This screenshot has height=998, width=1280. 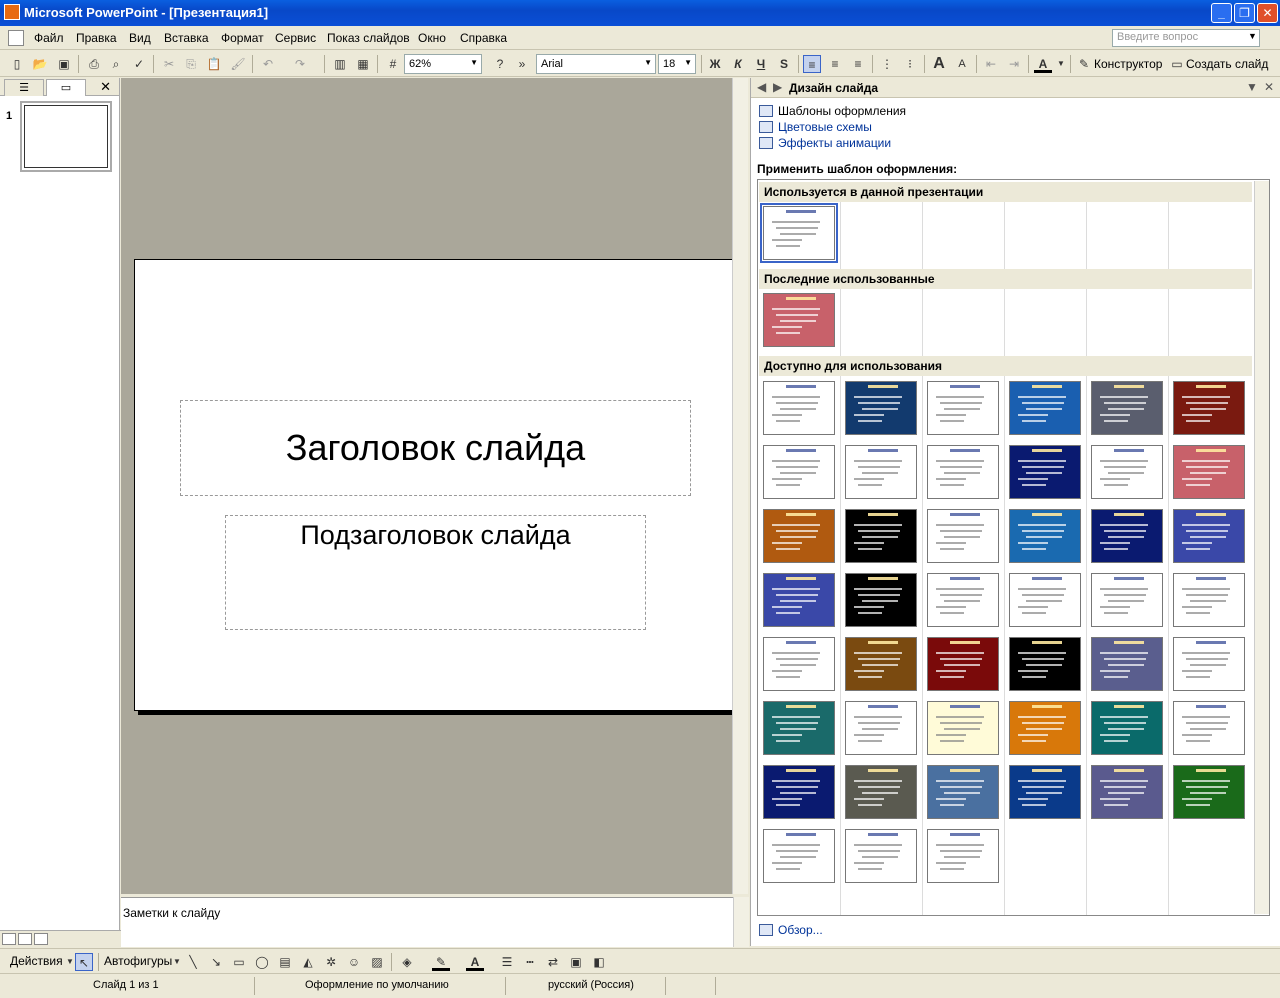 What do you see at coordinates (25, 939) in the screenshot?
I see `sorter-view-icon` at bounding box center [25, 939].